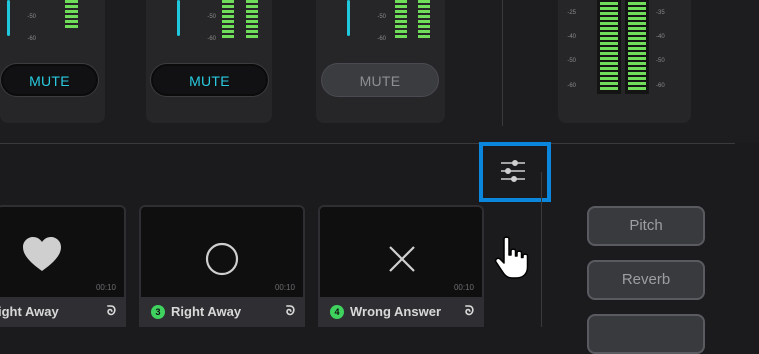  I want to click on channel-3-mute-button: MUTE, so click(380, 80).